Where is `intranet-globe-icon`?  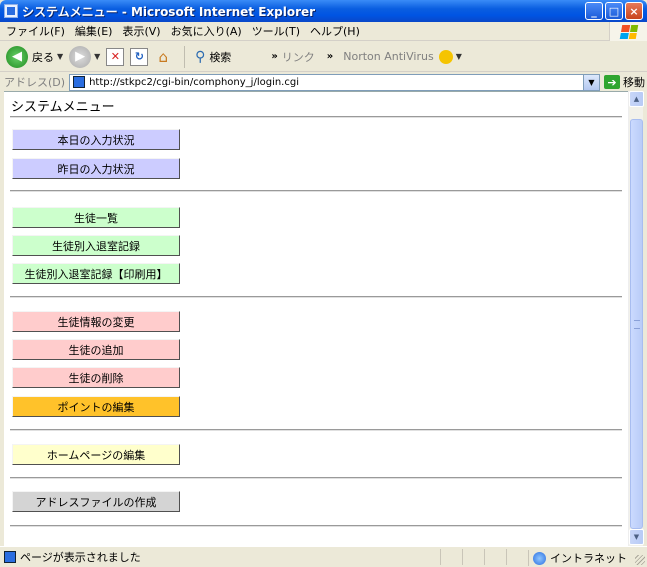 intranet-globe-icon is located at coordinates (539, 558).